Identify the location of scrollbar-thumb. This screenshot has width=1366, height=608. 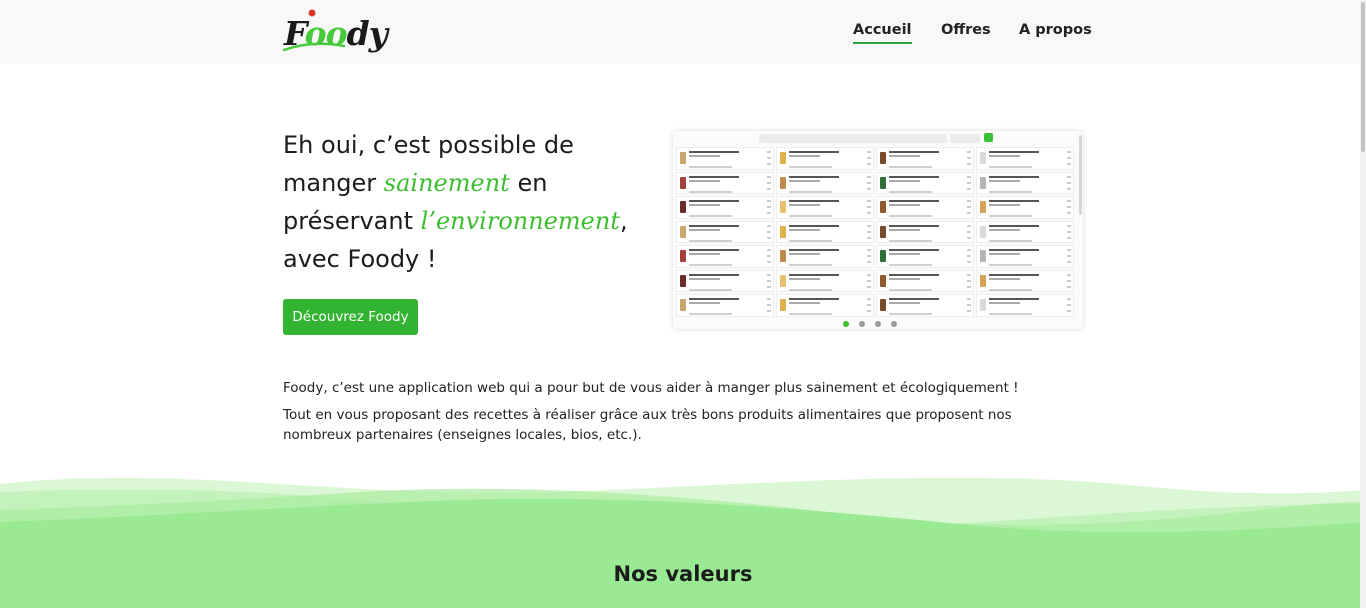
(1363, 77).